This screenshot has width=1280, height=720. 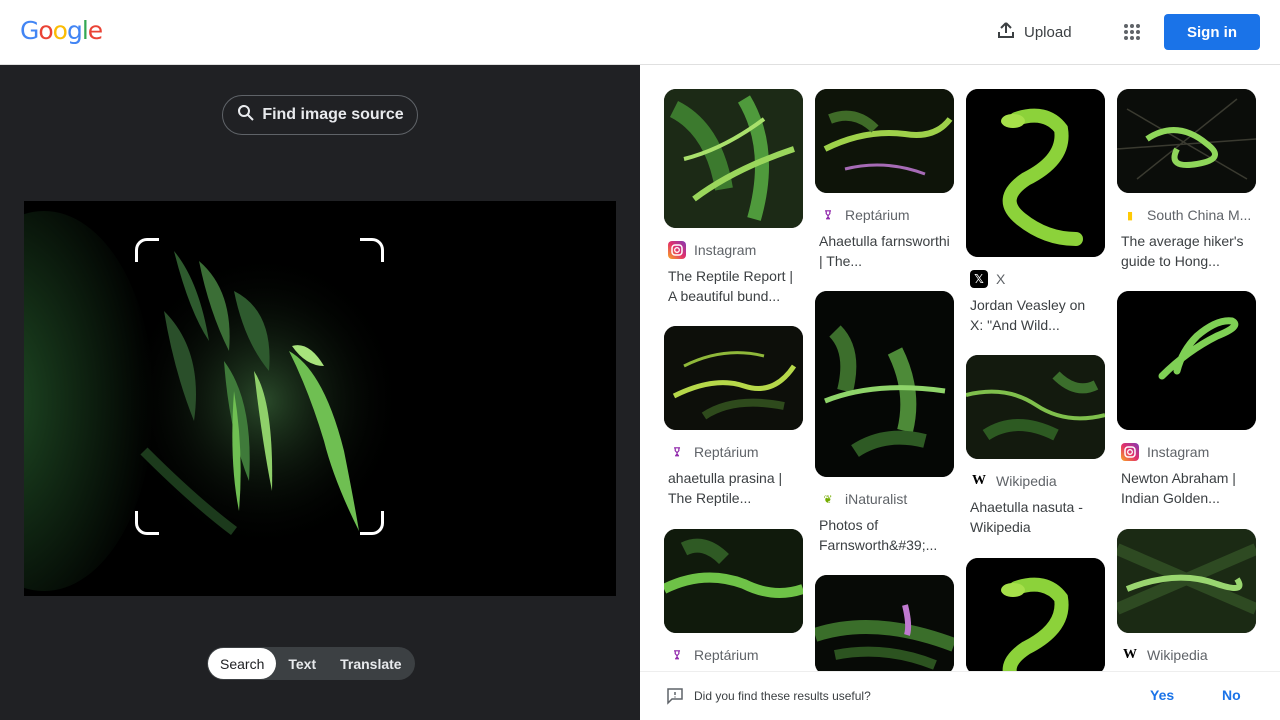 What do you see at coordinates (372, 250) in the screenshot?
I see `crop-handle-top-right` at bounding box center [372, 250].